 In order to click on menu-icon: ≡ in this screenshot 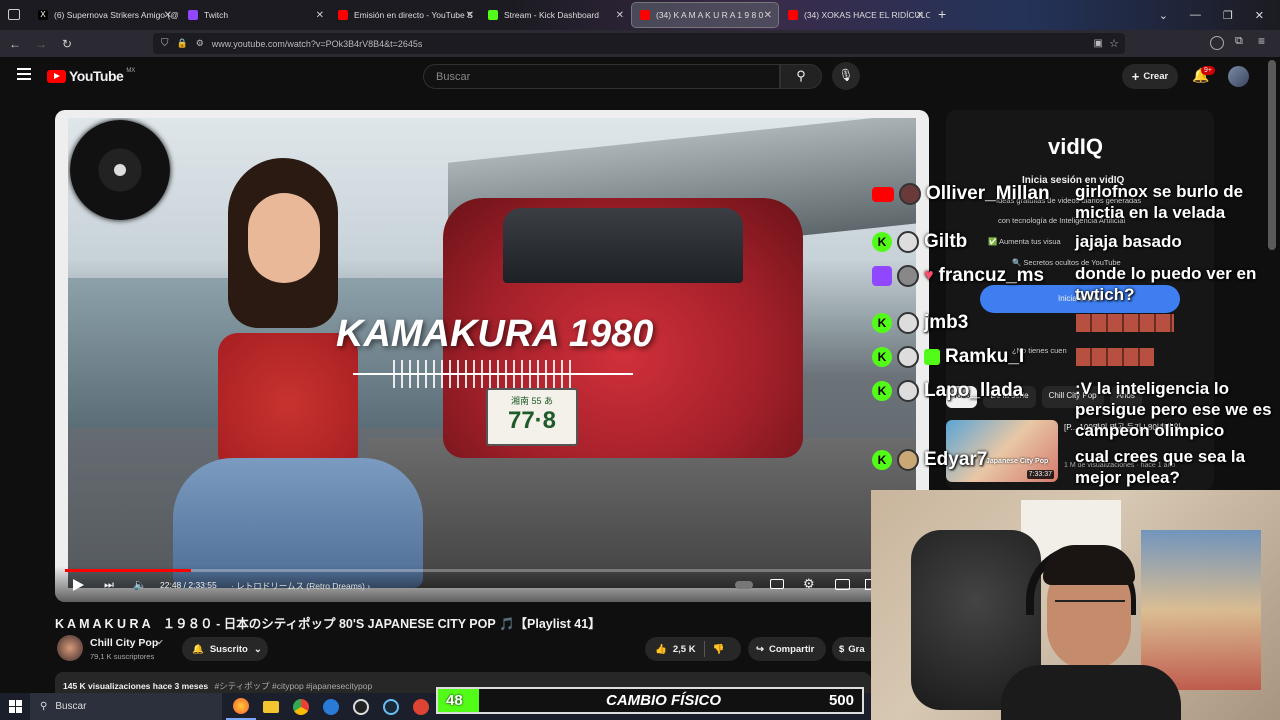, I will do `click(1261, 41)`.